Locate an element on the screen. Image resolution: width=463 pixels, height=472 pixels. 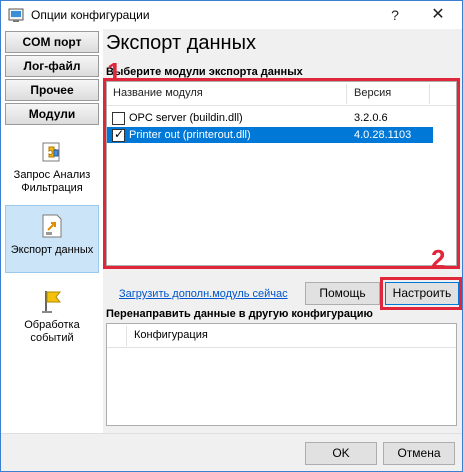
tab-modules: Модули is located at coordinates (52, 114).